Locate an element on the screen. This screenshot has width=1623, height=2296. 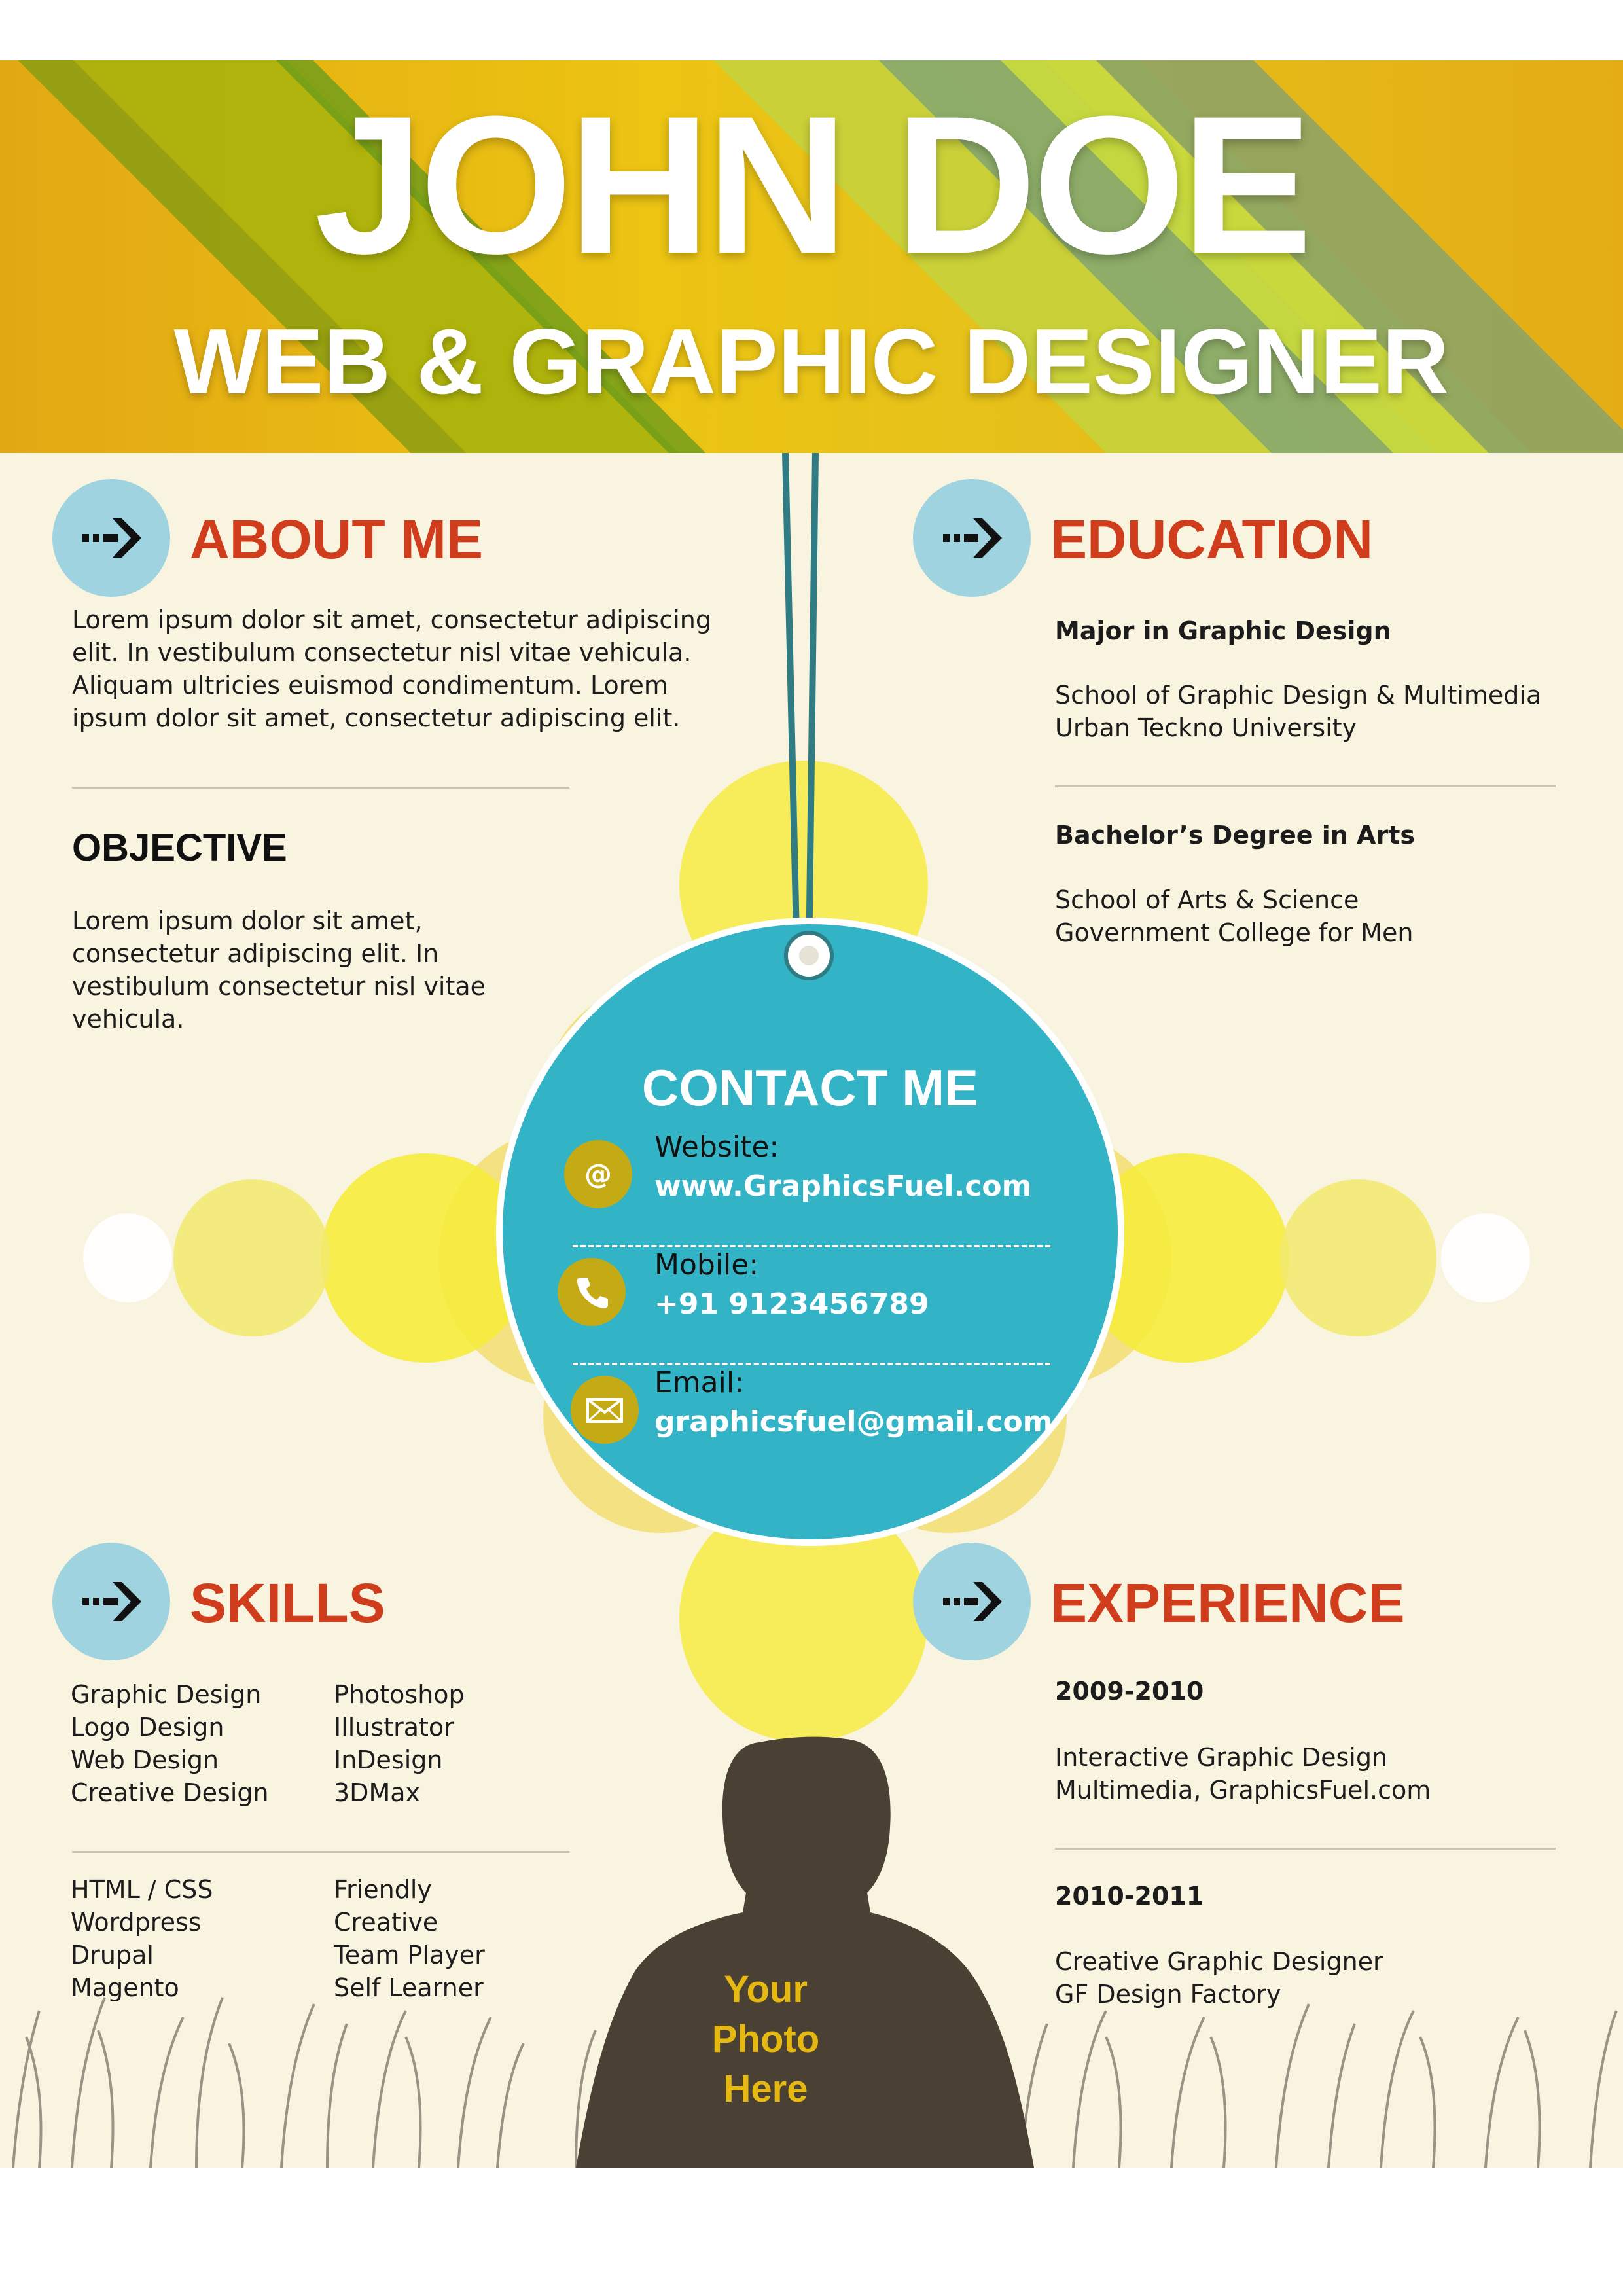
photo-line: Here is located at coordinates (765, 2089).